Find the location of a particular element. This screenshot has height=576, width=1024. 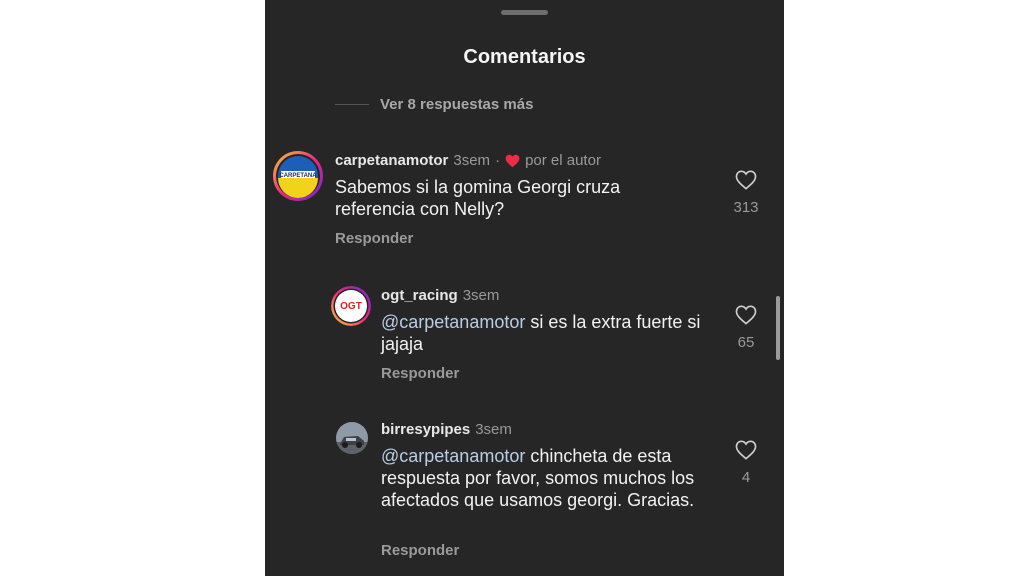

scrollbar is located at coordinates (778, 328).